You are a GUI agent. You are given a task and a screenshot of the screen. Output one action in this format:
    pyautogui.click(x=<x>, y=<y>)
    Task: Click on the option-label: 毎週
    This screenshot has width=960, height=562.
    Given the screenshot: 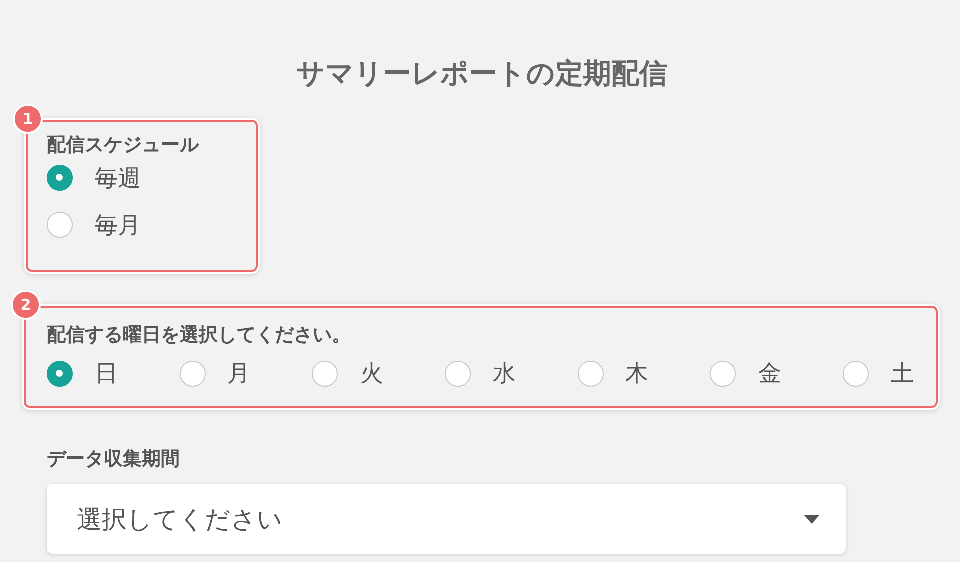 What is the action you would take?
    pyautogui.click(x=118, y=178)
    